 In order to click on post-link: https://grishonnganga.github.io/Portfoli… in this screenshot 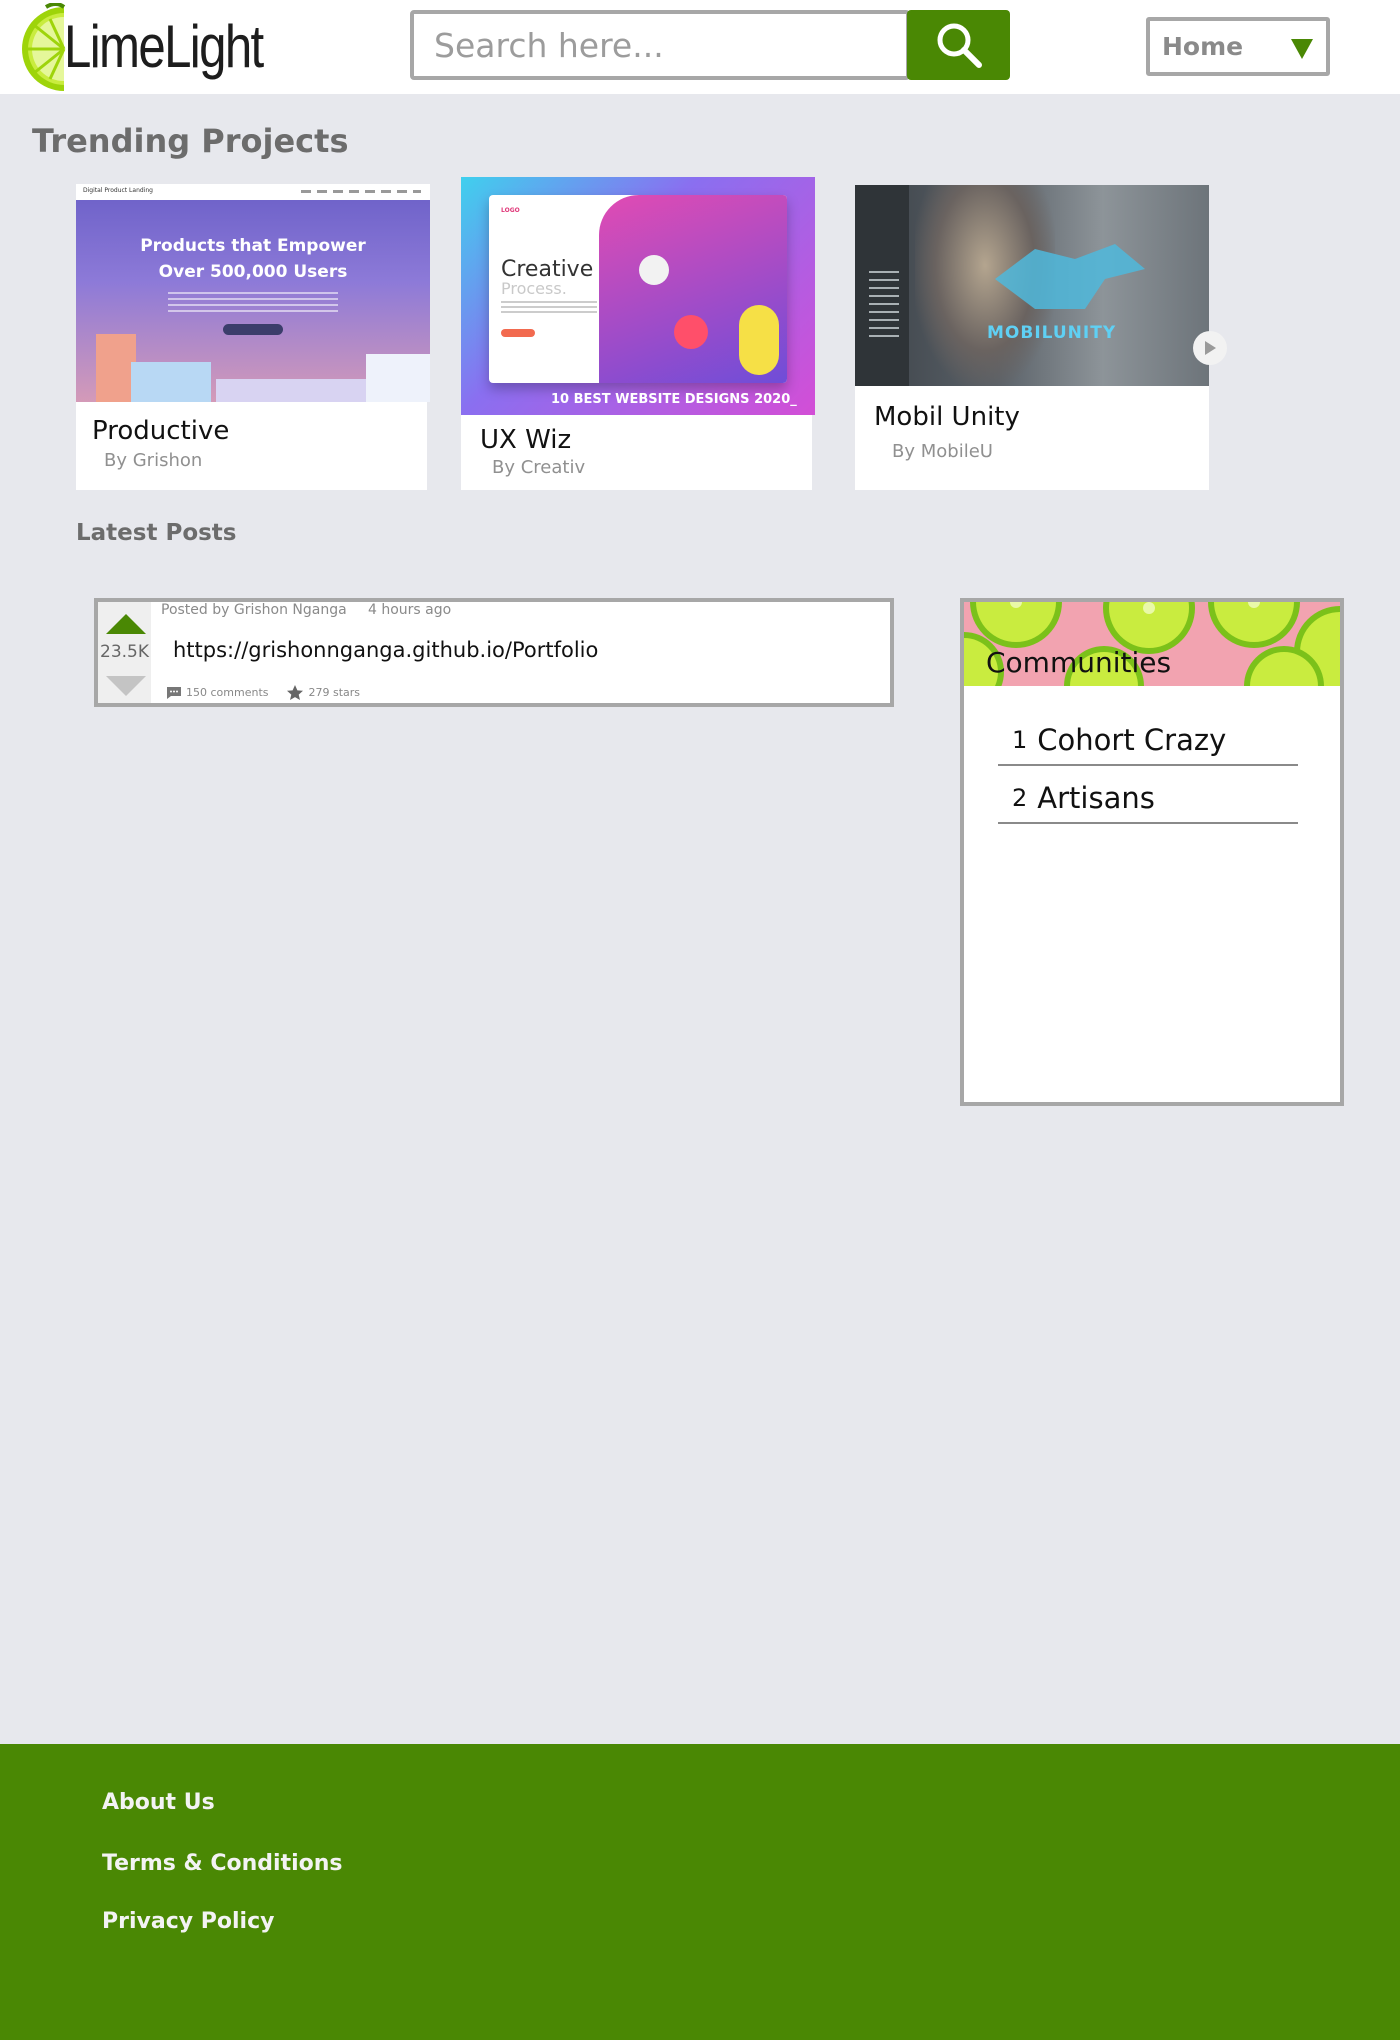, I will do `click(385, 650)`.